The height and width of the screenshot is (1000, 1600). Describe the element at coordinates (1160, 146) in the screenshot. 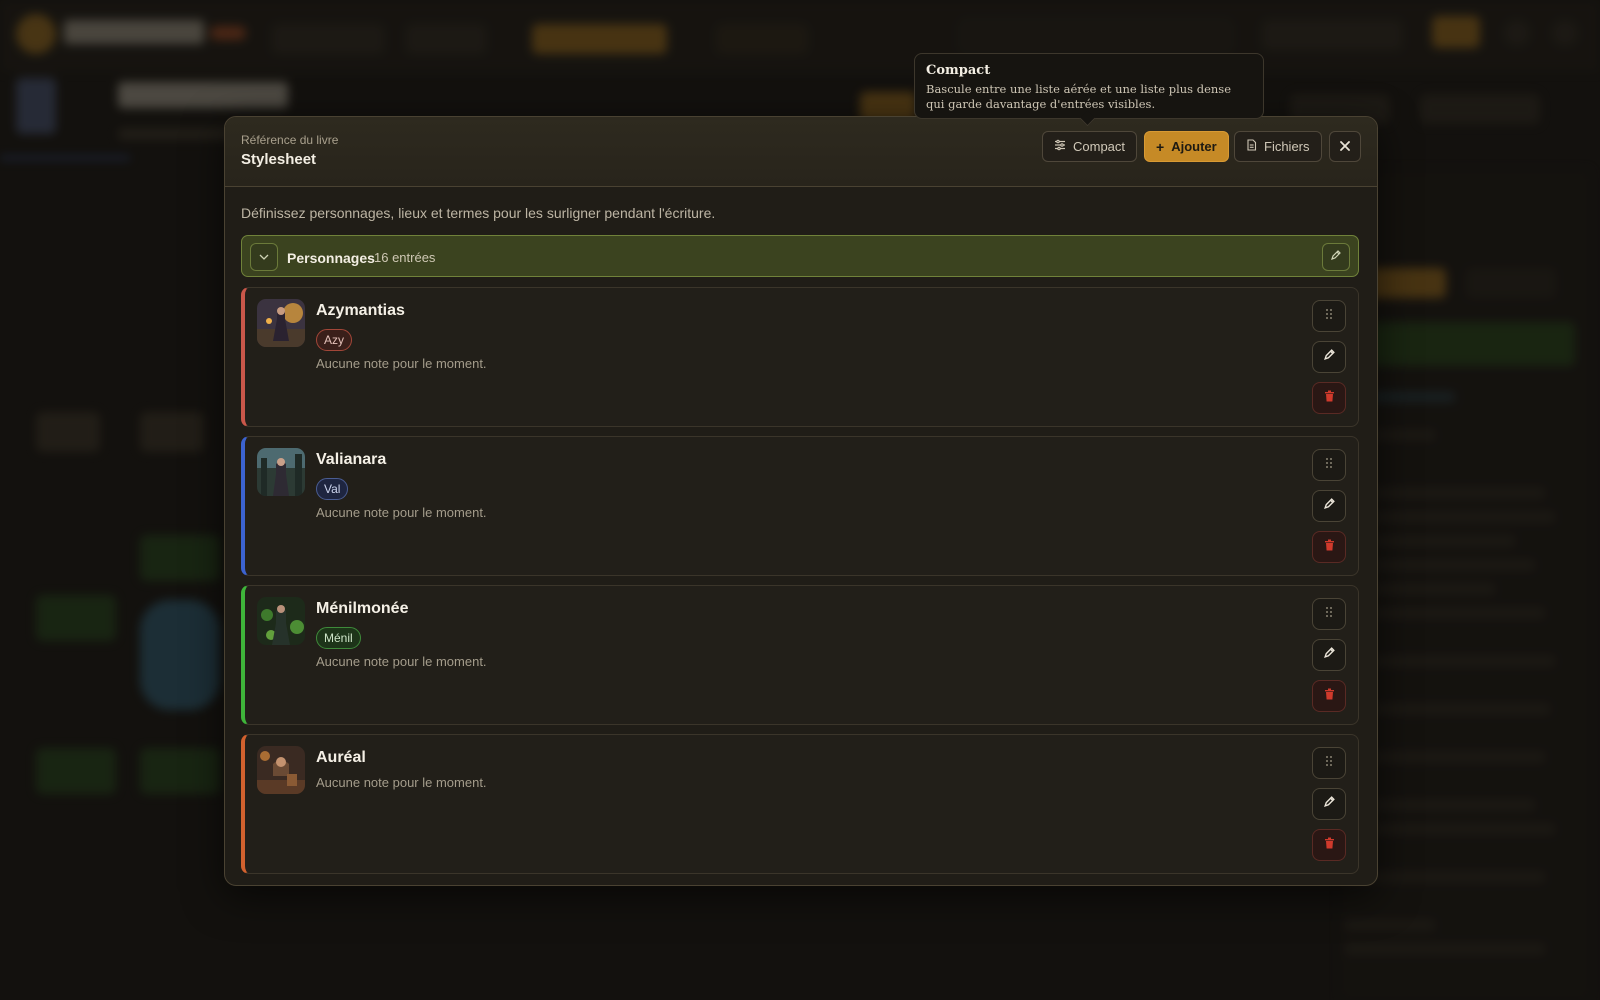

I see `plus-icon: +` at that location.